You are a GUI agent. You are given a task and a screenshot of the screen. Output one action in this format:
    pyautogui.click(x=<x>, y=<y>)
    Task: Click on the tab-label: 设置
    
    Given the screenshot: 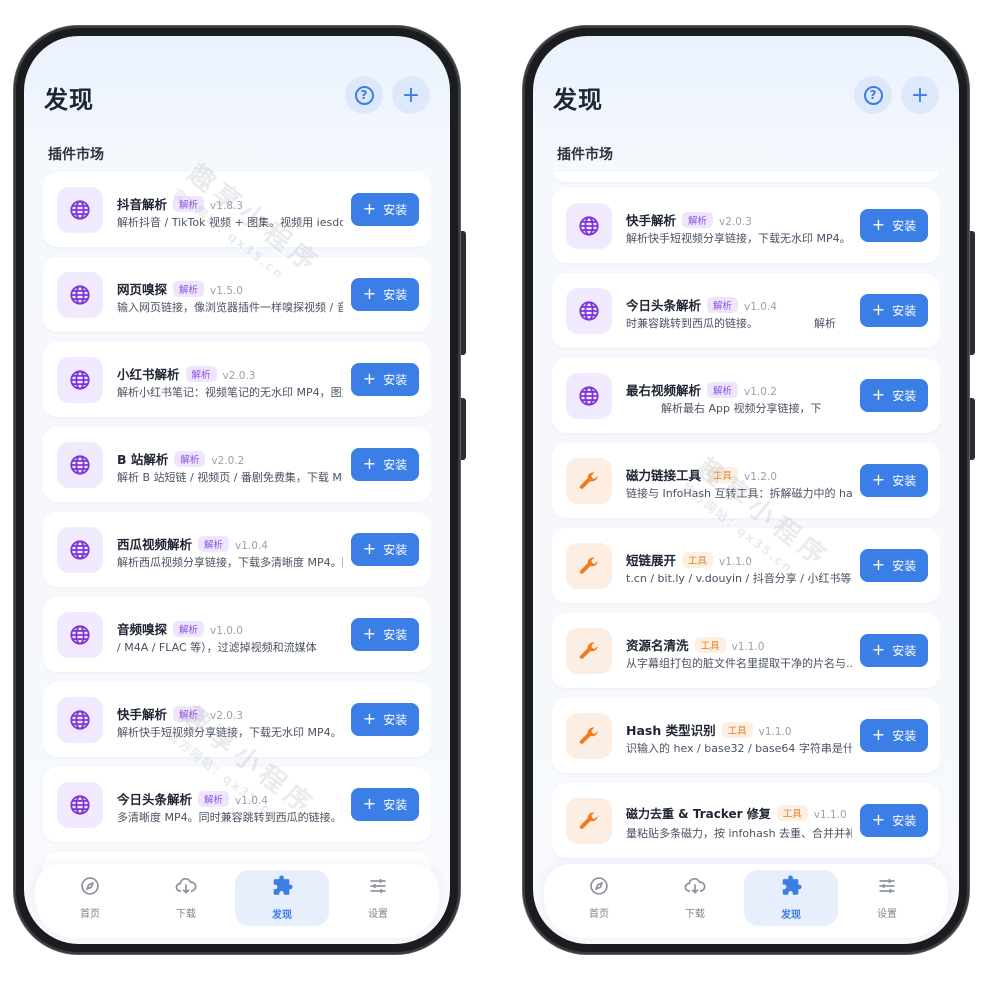 What is the action you would take?
    pyautogui.click(x=887, y=914)
    